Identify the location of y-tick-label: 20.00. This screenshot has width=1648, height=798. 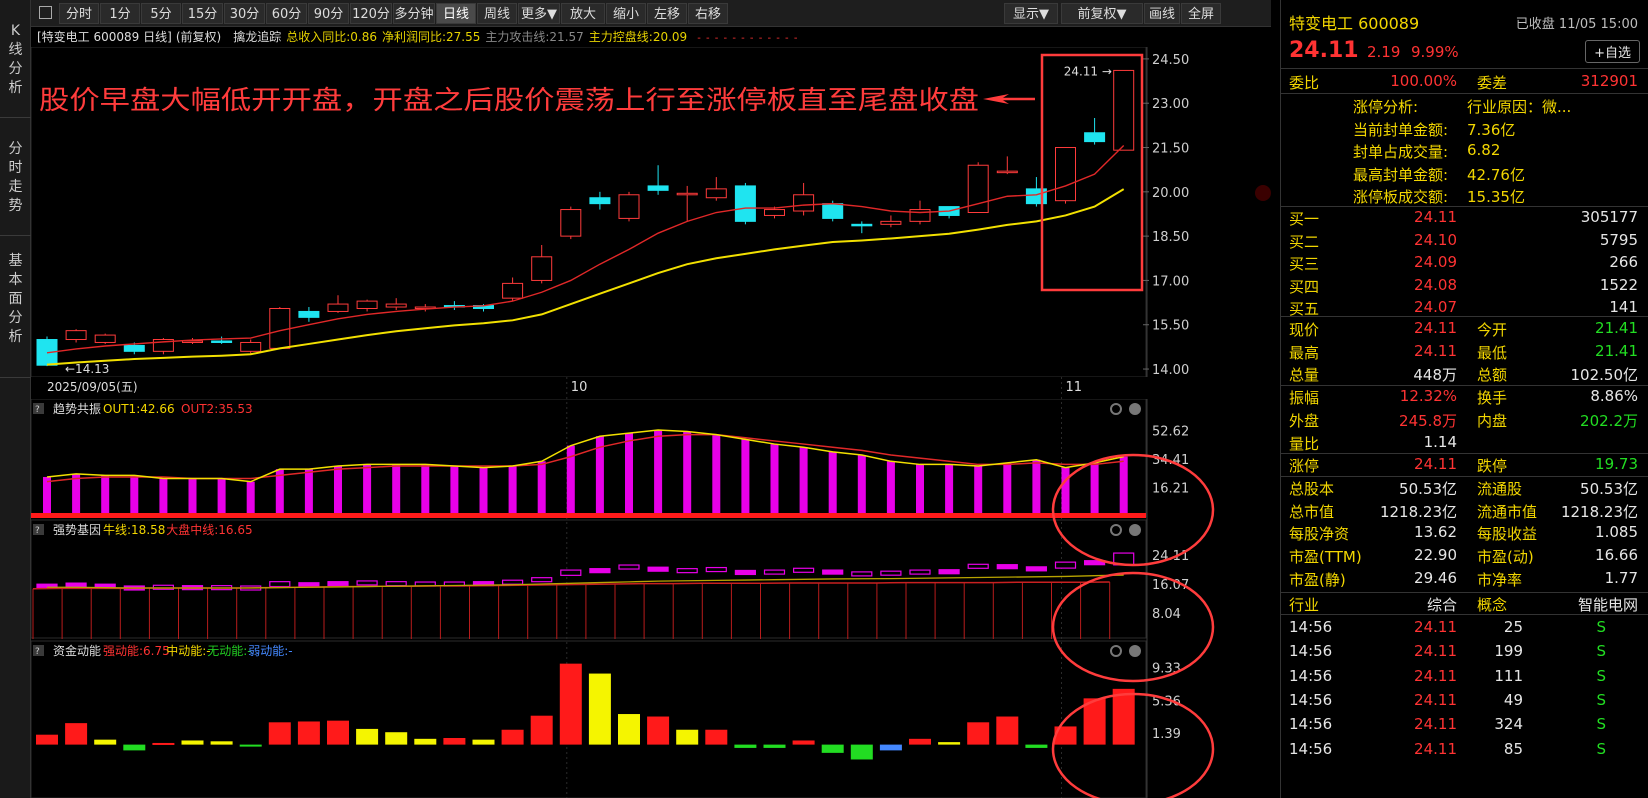
(1170, 193).